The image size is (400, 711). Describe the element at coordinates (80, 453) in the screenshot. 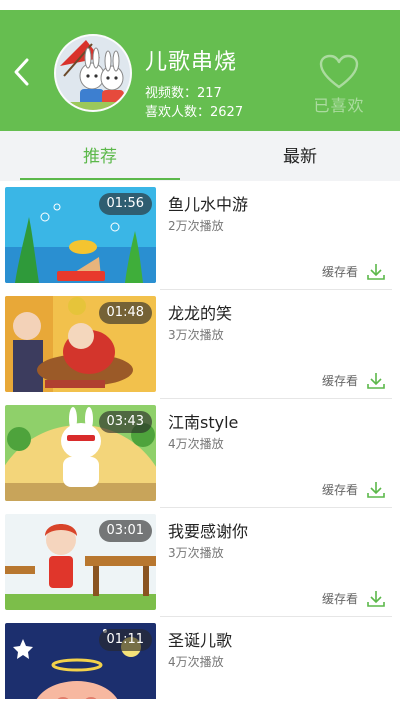

I see `video-thumbnail: 03:43` at that location.